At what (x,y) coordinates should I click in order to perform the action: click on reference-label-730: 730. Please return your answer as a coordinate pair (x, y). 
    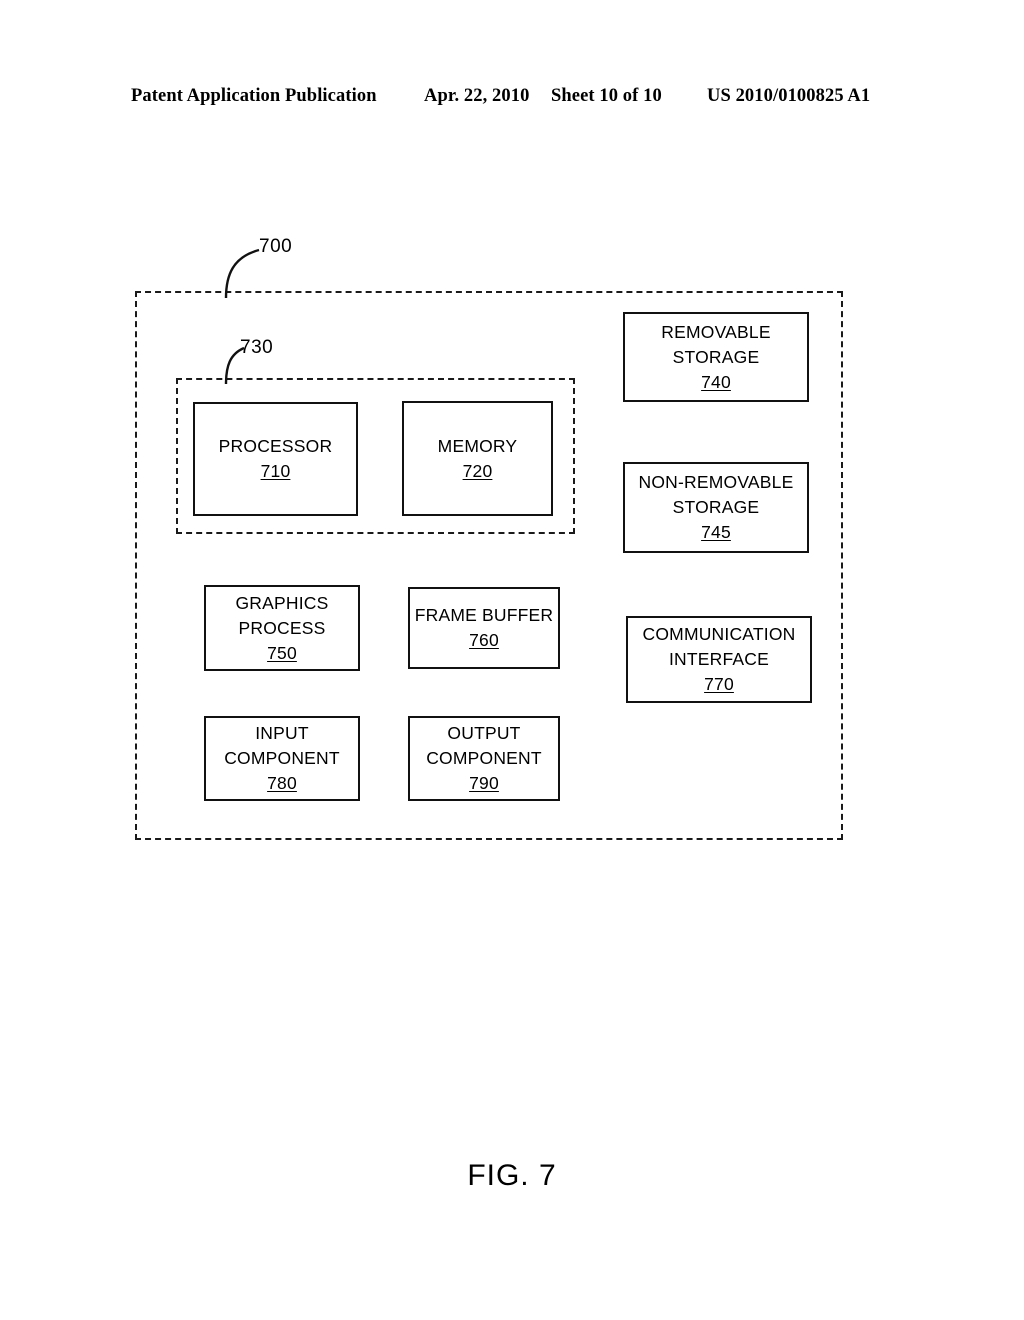
    Looking at the image, I should click on (257, 347).